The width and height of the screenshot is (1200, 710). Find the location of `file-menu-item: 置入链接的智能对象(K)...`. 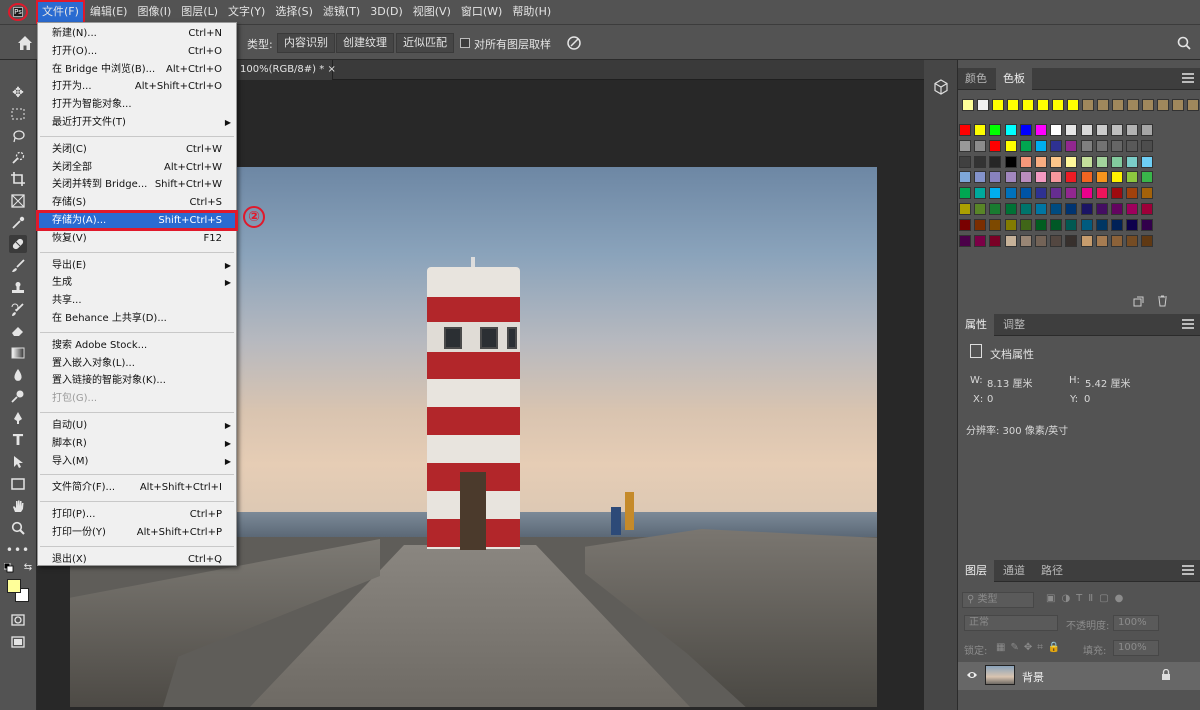

file-menu-item: 置入链接的智能对象(K)... is located at coordinates (137, 380).